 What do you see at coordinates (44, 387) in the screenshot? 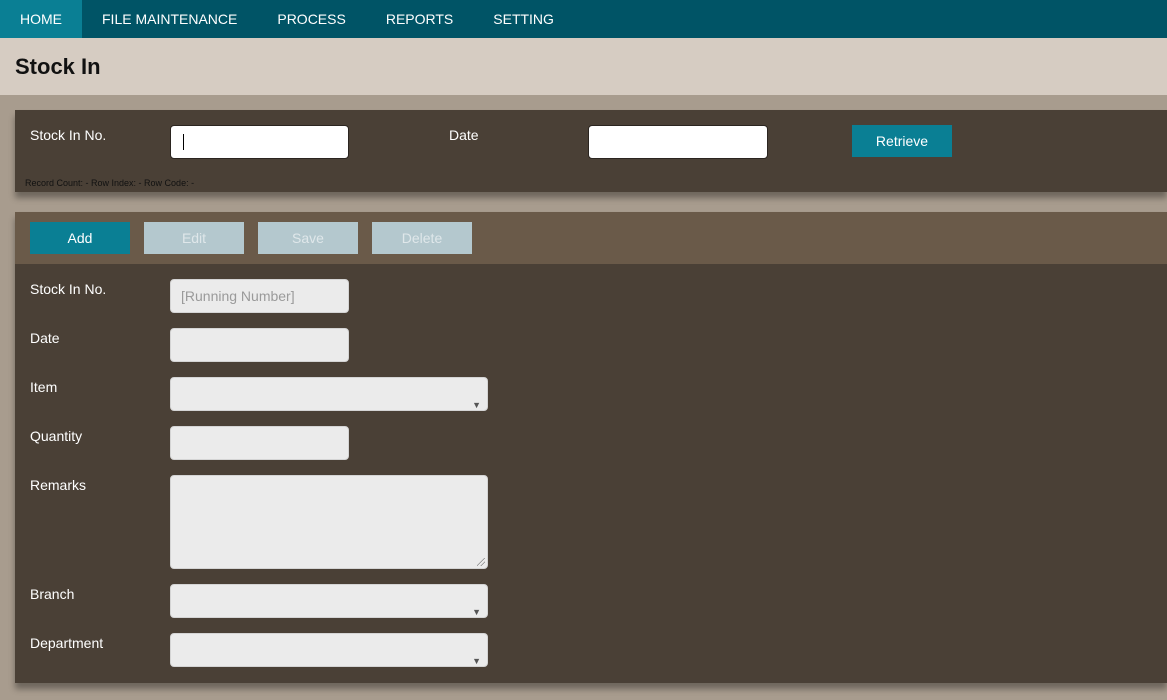
I see `item-label: Item` at bounding box center [44, 387].